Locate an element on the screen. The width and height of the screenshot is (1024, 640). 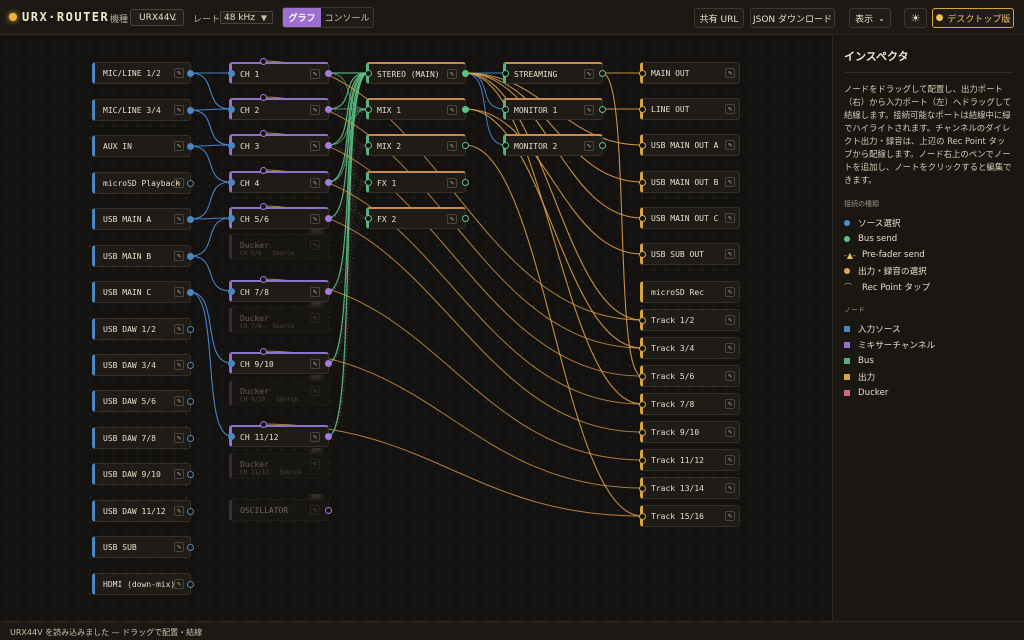
channel-node: CH 7/8 ✎ is located at coordinates (279, 291).